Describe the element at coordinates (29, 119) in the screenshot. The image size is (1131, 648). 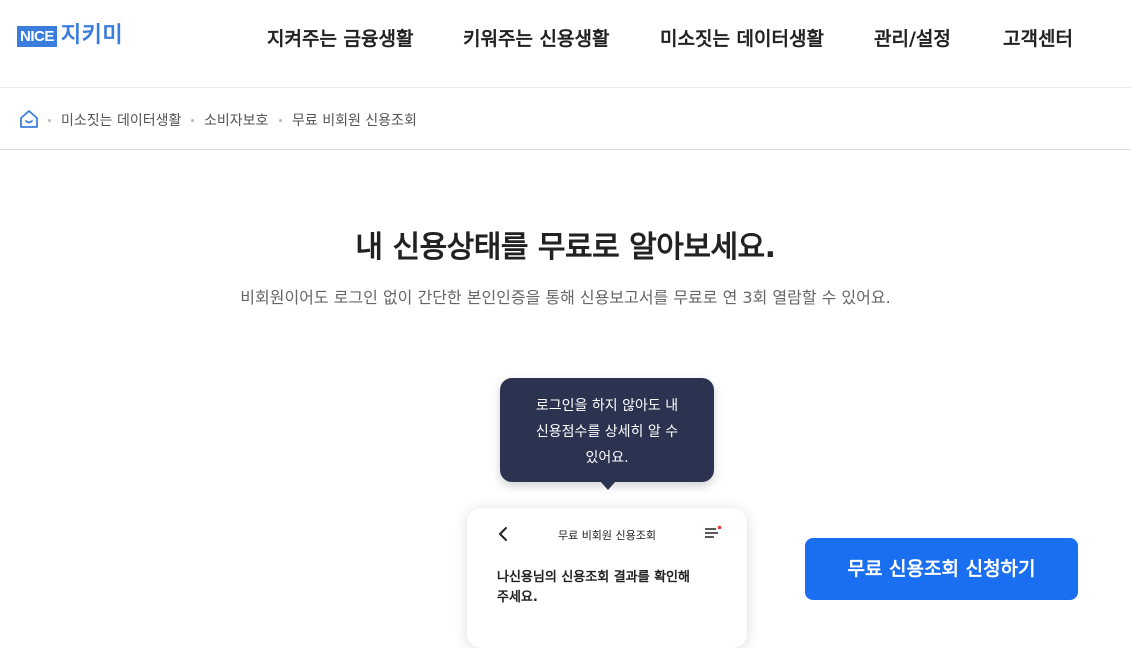
I see `home-icon` at that location.